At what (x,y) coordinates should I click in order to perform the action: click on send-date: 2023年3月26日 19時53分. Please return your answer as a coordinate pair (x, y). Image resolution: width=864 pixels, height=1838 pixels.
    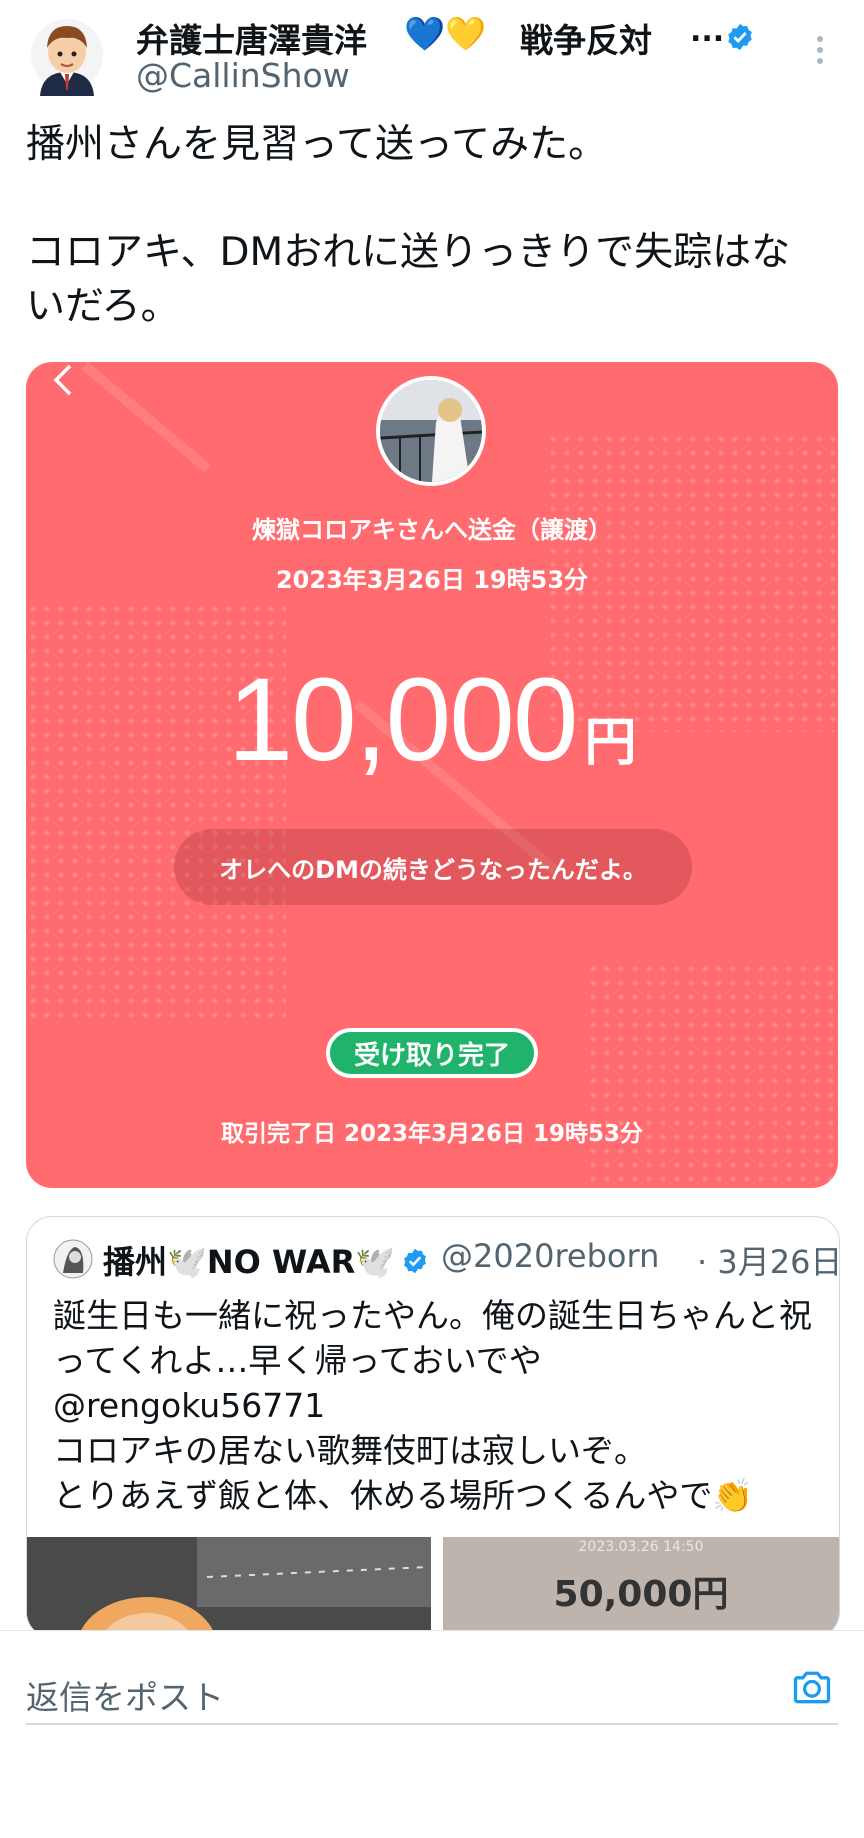
    Looking at the image, I should click on (432, 580).